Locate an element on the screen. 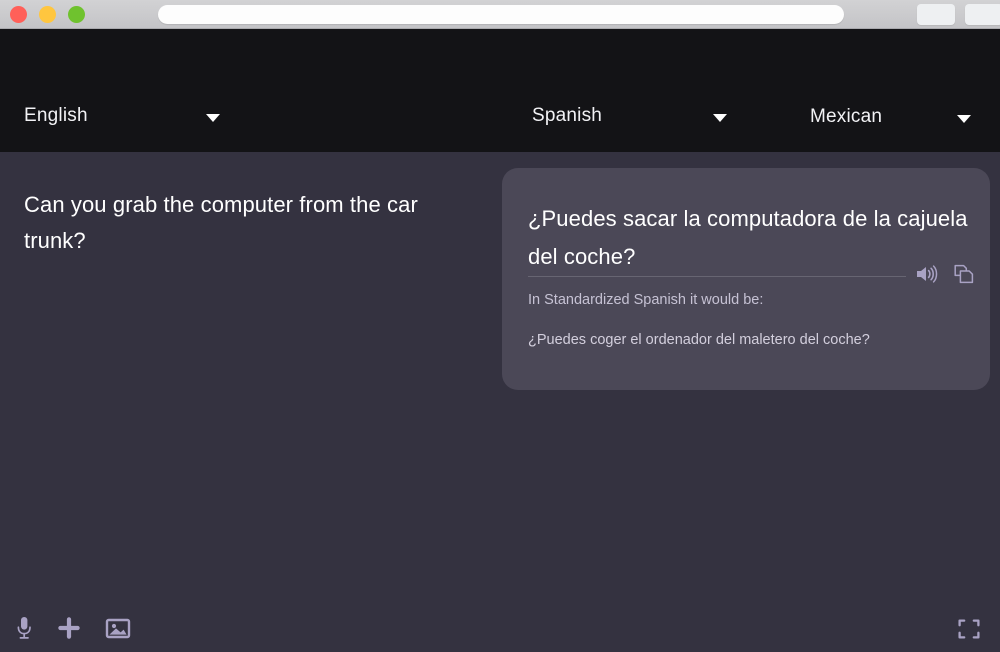 The image size is (1000, 652). microphone-icon is located at coordinates (24, 628).